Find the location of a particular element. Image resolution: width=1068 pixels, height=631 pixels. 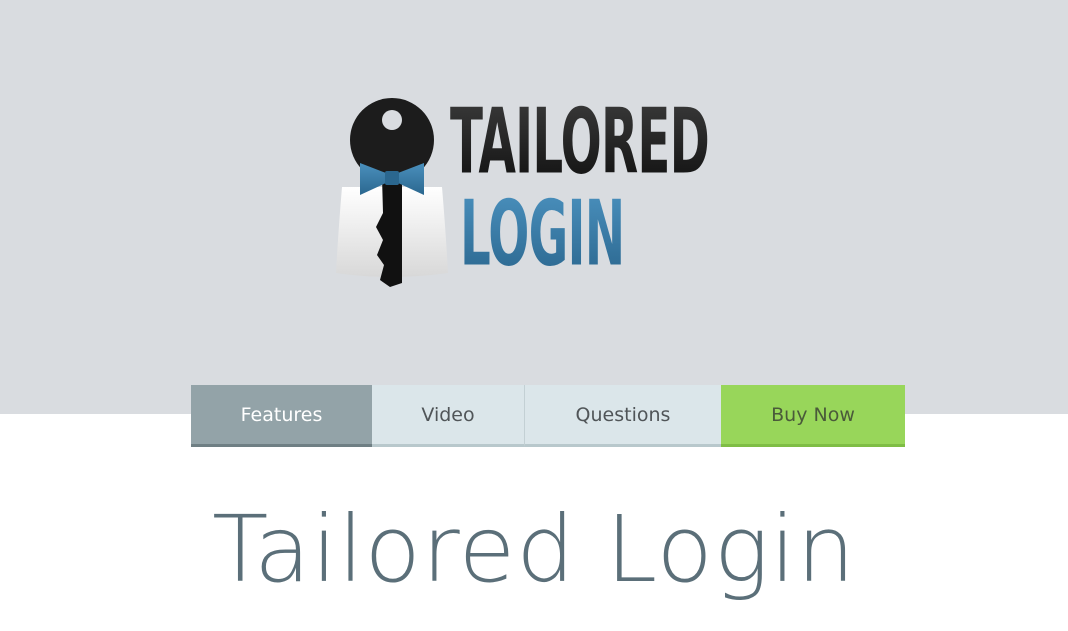

nav-tab-features: Features is located at coordinates (281, 416).